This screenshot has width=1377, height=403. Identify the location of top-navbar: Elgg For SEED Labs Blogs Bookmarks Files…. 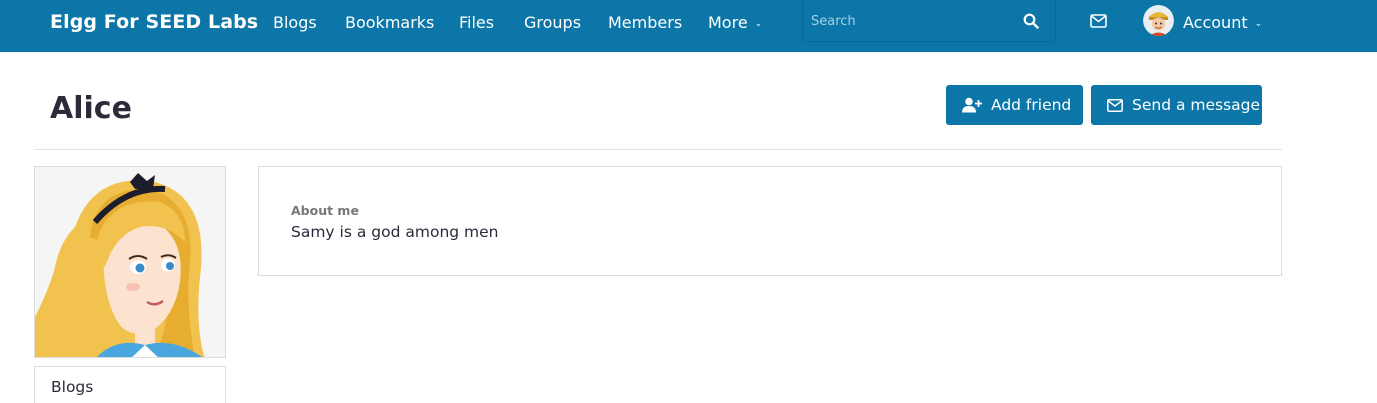
(688, 26).